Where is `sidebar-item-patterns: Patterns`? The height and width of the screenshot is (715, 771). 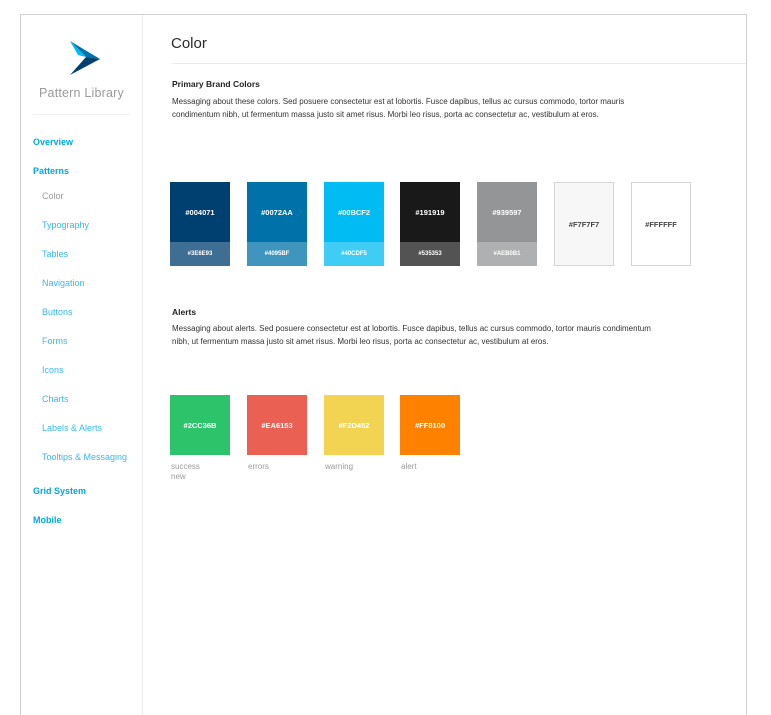
sidebar-item-patterns: Patterns is located at coordinates (51, 171).